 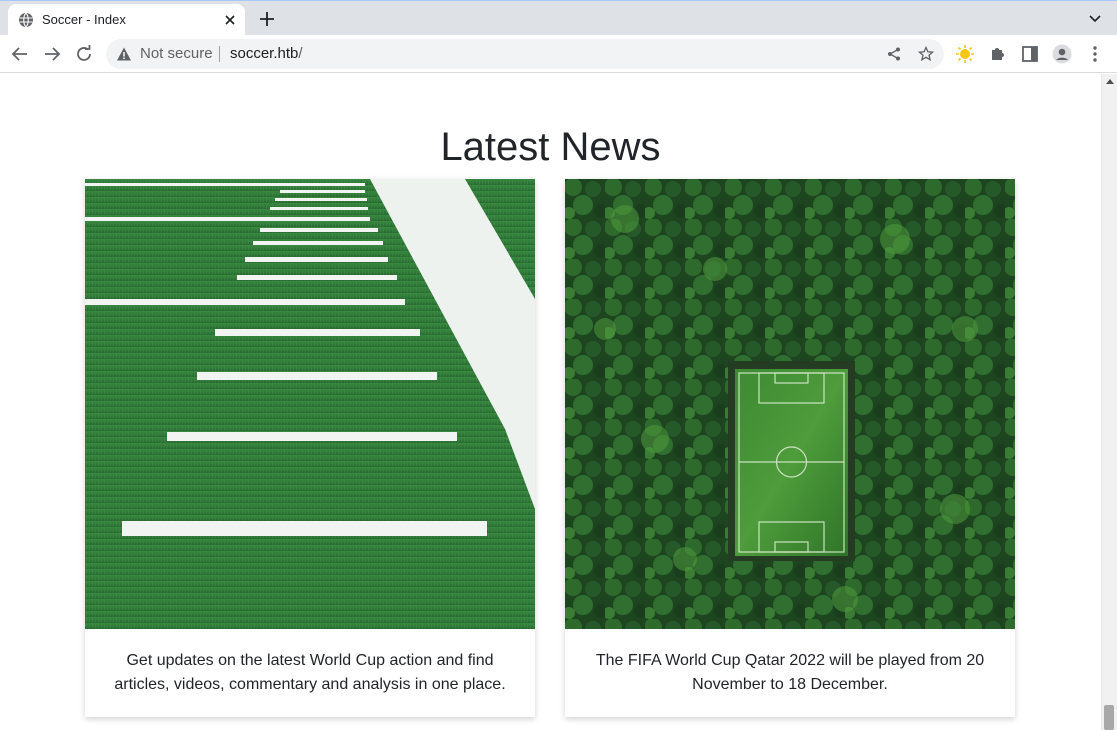 I want to click on page-scrollbar, so click(x=1109, y=402).